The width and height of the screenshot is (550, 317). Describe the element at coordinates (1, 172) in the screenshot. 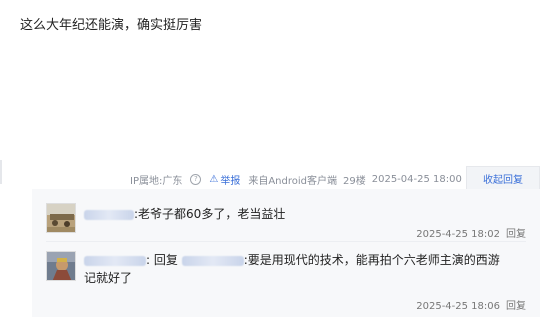

I see `divider` at that location.